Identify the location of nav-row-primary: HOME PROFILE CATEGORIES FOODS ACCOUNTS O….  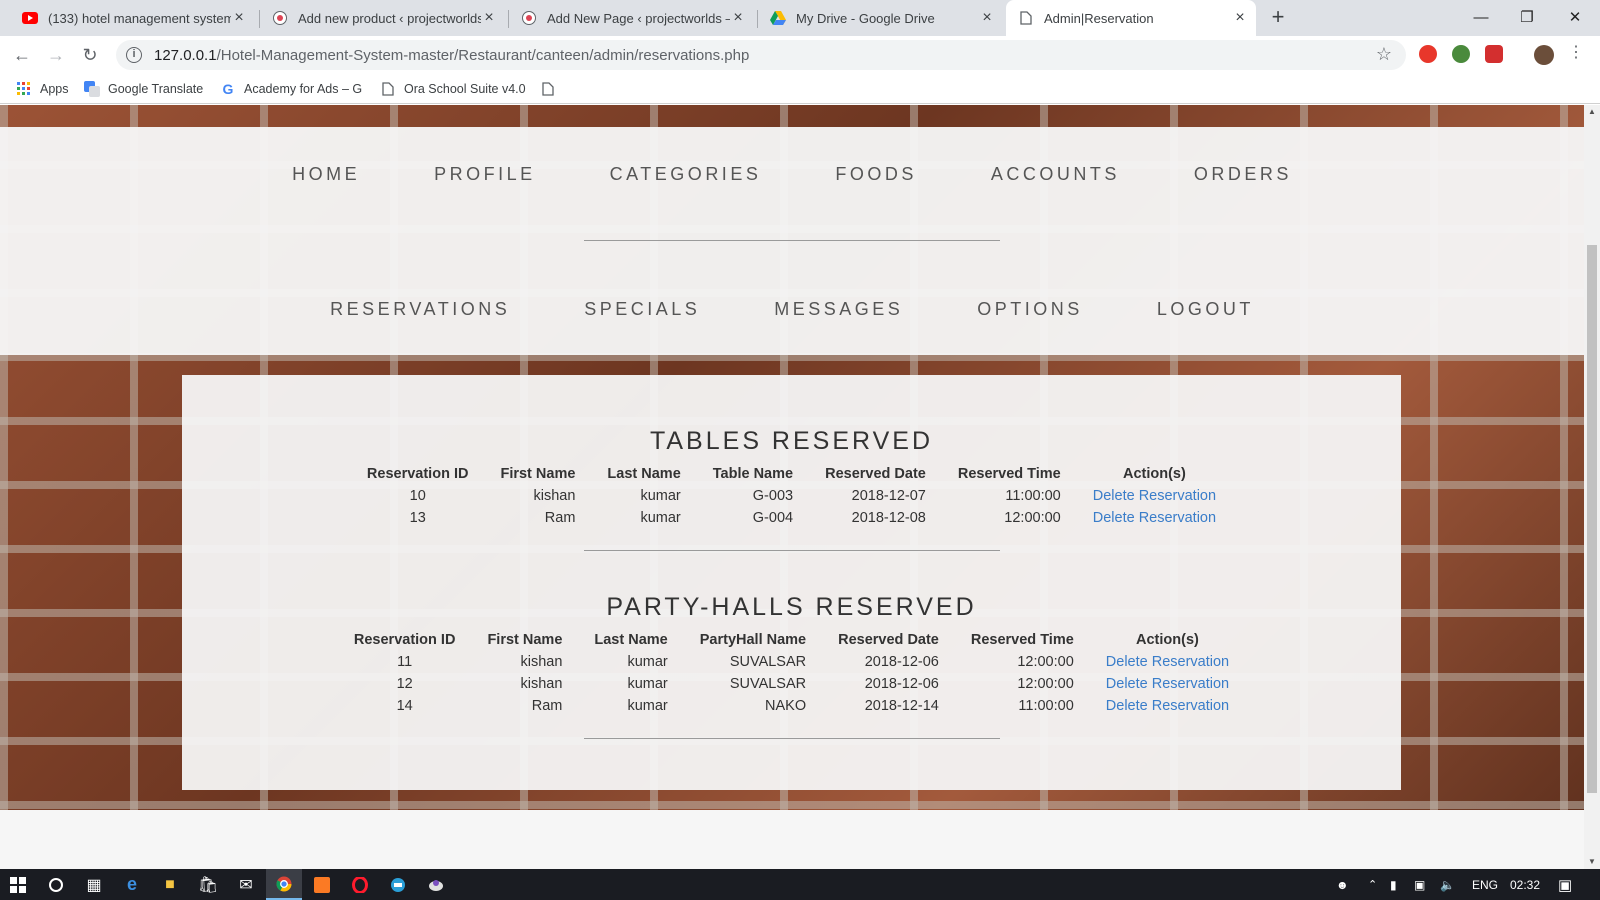
(792, 174).